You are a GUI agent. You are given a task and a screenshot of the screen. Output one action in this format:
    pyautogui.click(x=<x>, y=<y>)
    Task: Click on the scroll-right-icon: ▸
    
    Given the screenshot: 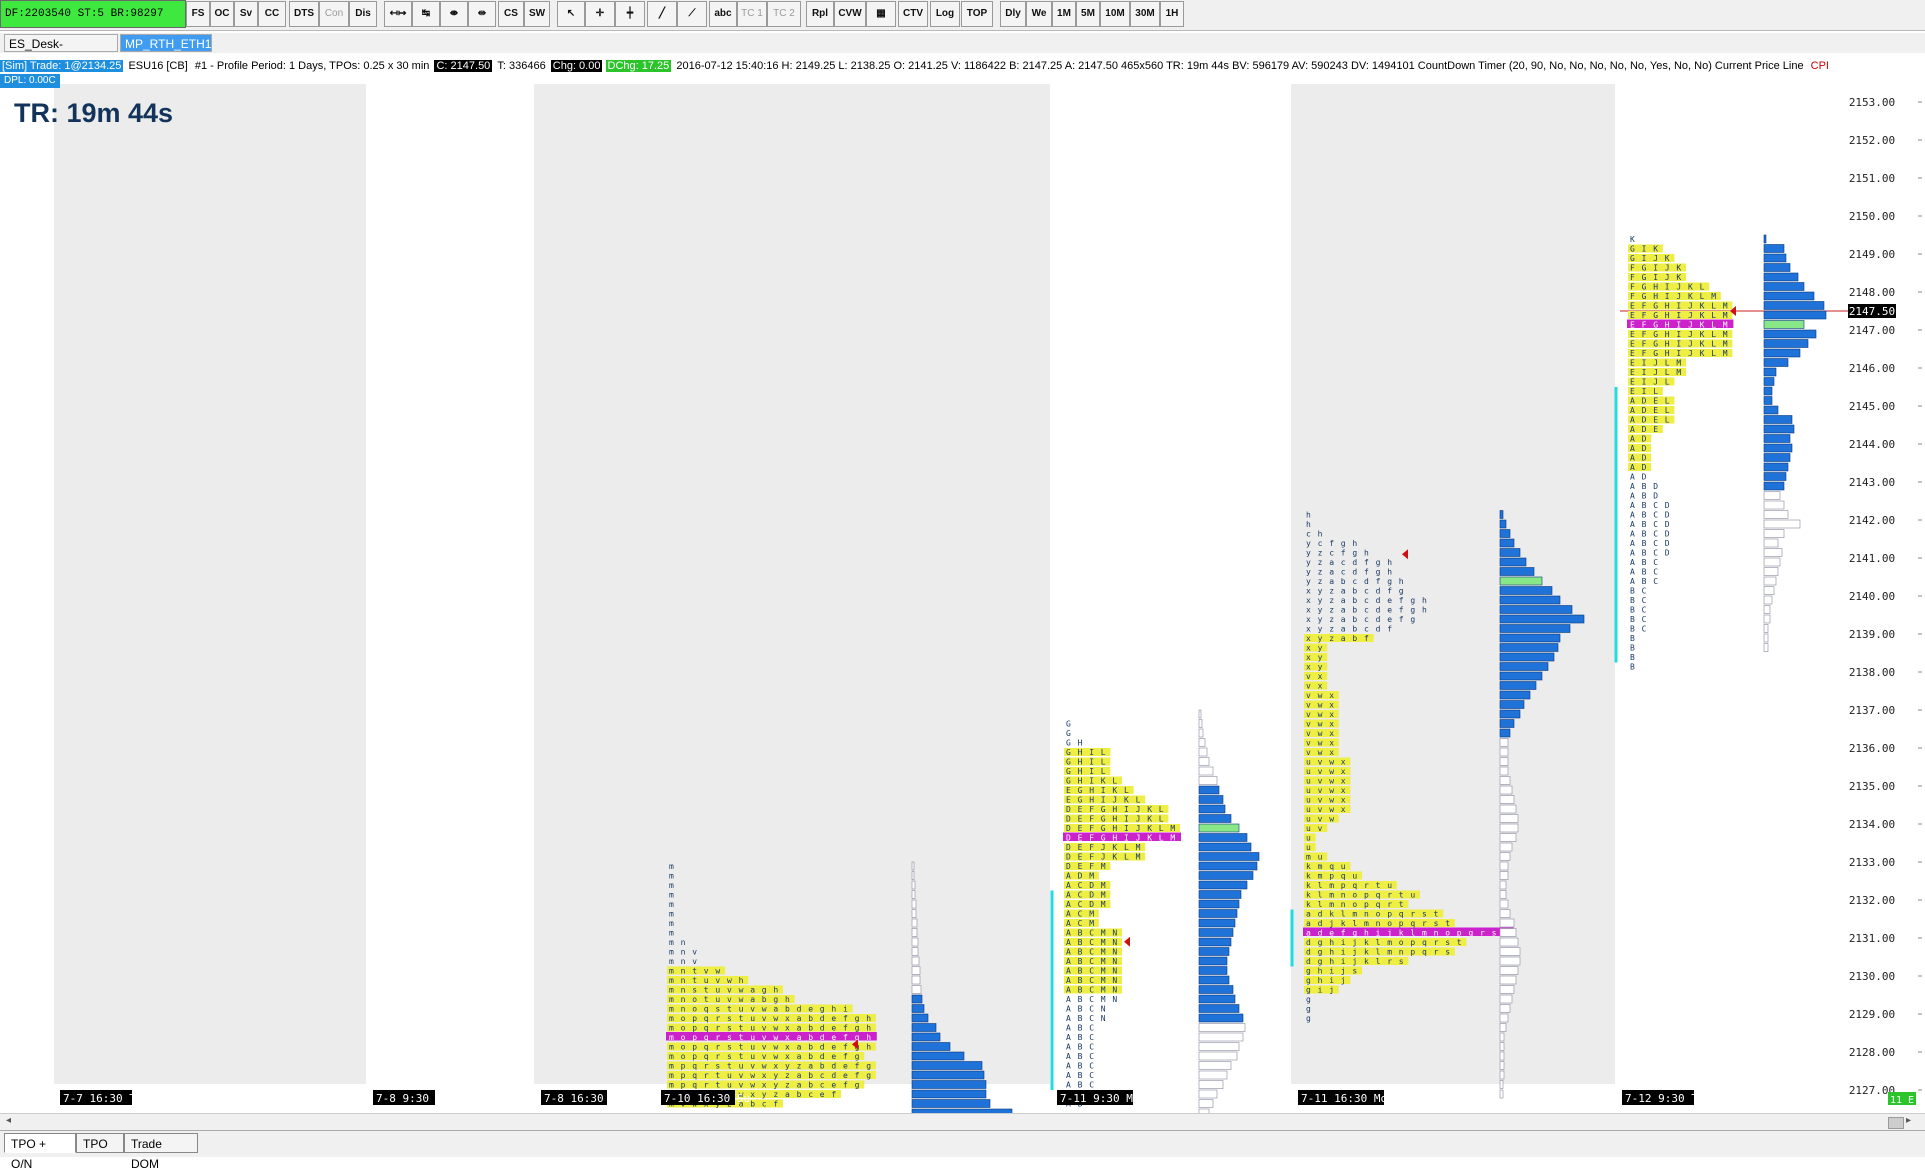 What is the action you would take?
    pyautogui.click(x=1908, y=1120)
    